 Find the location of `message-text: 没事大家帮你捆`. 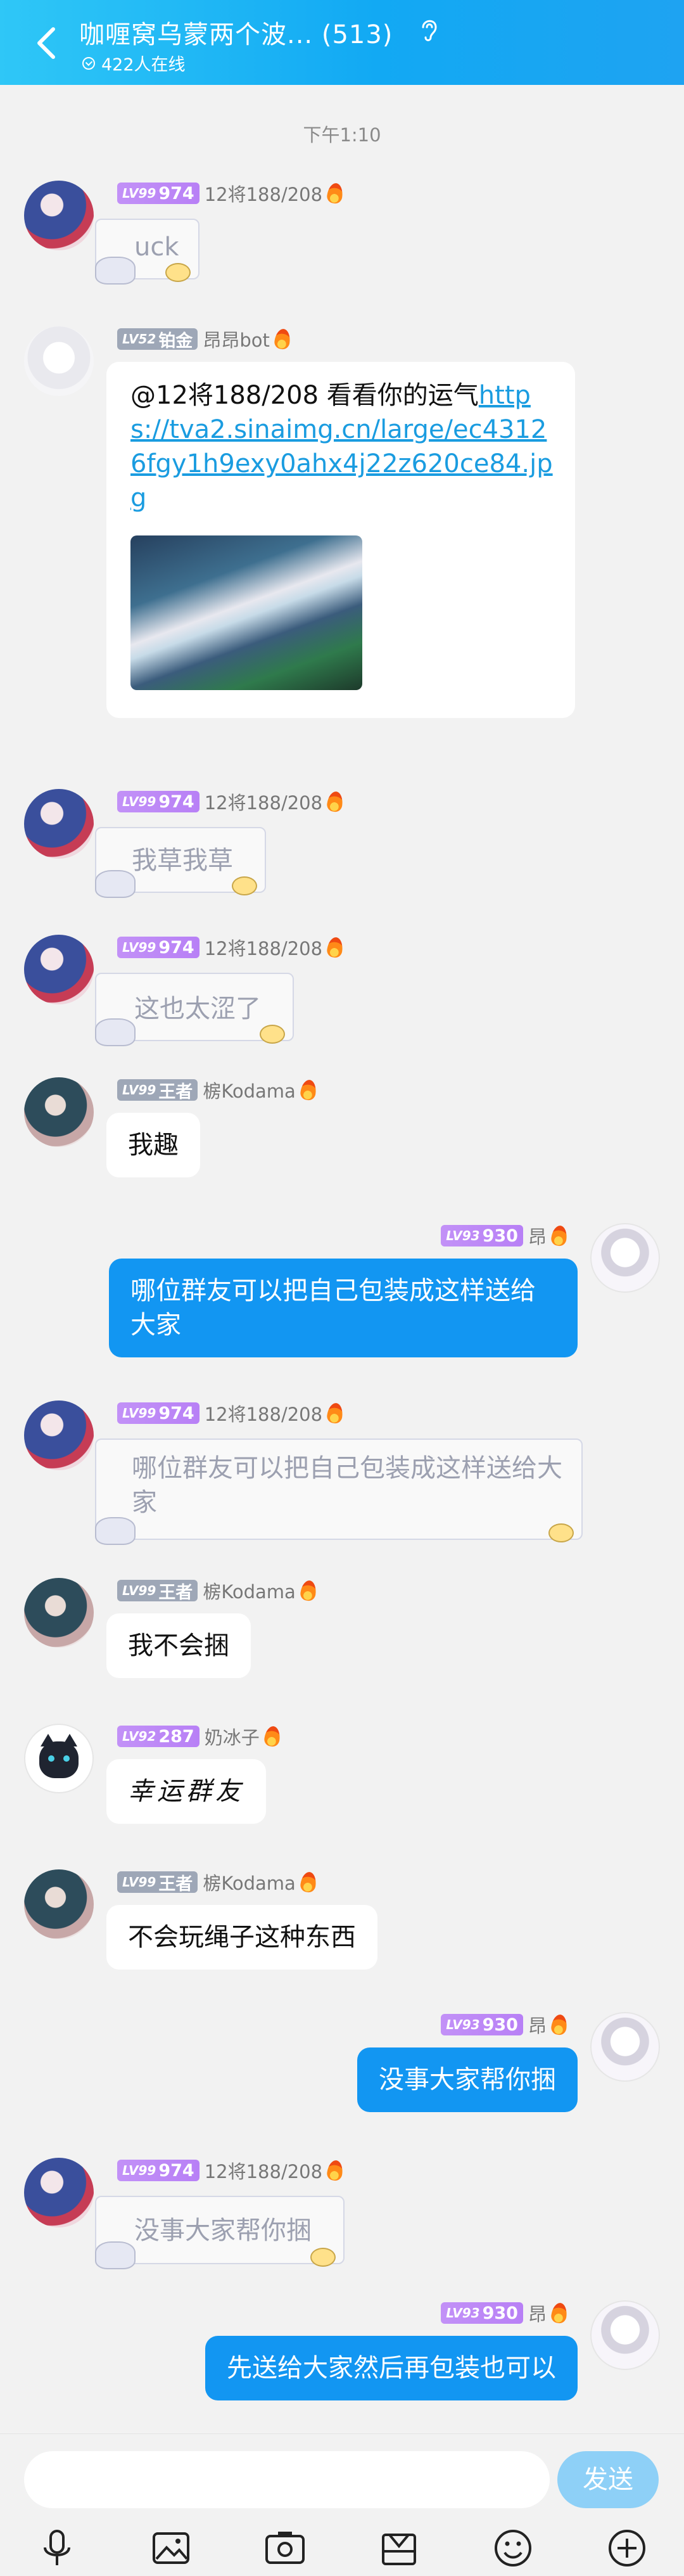

message-text: 没事大家帮你捆 is located at coordinates (467, 2079).